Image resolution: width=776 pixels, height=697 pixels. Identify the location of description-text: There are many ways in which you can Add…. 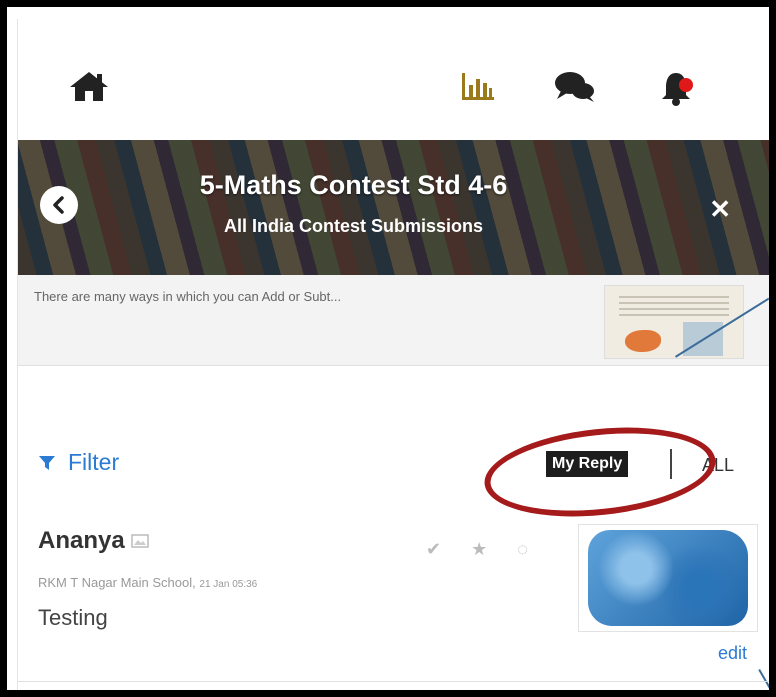
(188, 296).